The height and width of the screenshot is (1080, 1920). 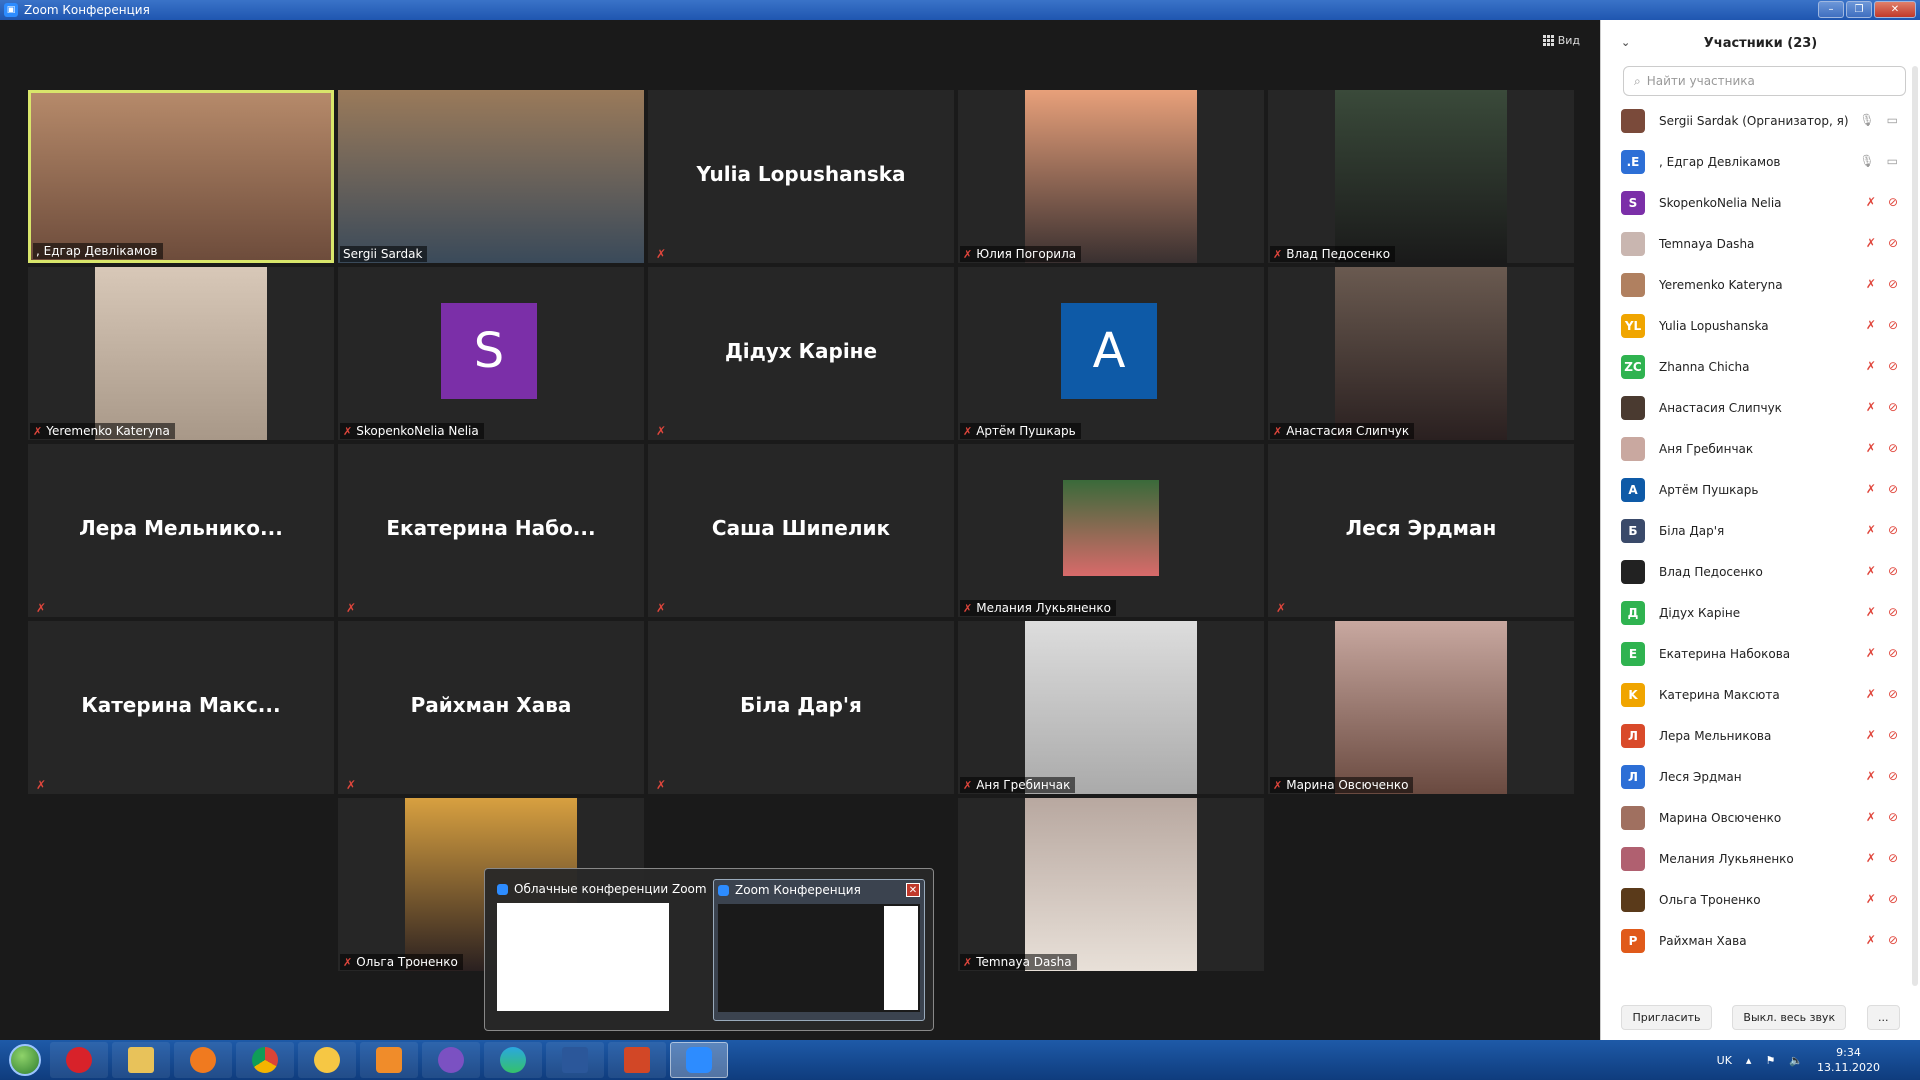 I want to click on participant-row: Б Біла Дар'я ✗ ⊘, so click(x=1770, y=530).